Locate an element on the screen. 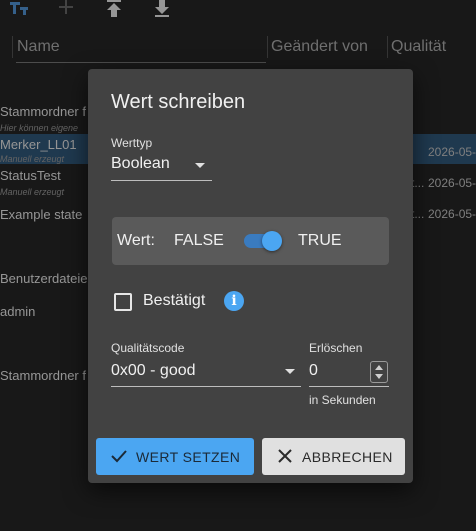 This screenshot has width=476, height=531. value-panel: Wert: FALSE TRUE is located at coordinates (250, 241).